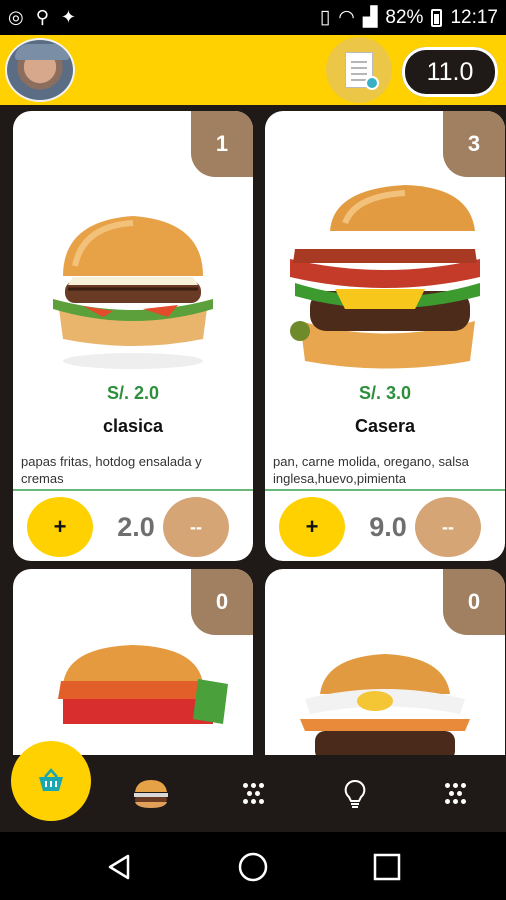 Image resolution: width=506 pixels, height=900 pixels. What do you see at coordinates (404, 17) in the screenshot?
I see `battery-percent: 82%` at bounding box center [404, 17].